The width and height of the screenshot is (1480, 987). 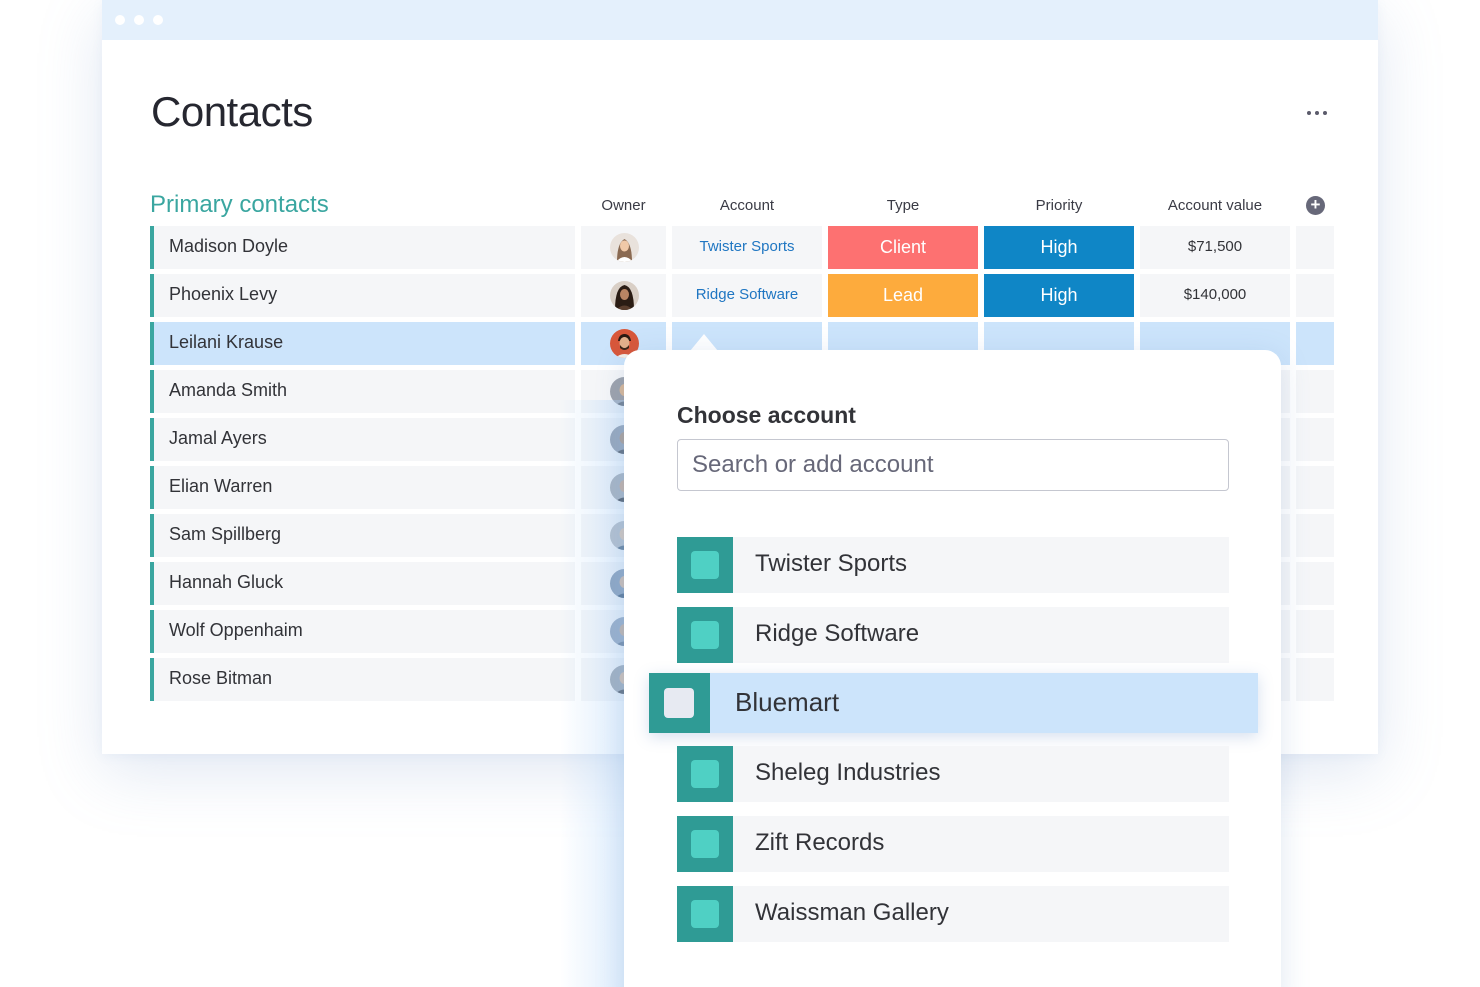 I want to click on name-cell: Phoenix Levy, so click(x=362, y=295).